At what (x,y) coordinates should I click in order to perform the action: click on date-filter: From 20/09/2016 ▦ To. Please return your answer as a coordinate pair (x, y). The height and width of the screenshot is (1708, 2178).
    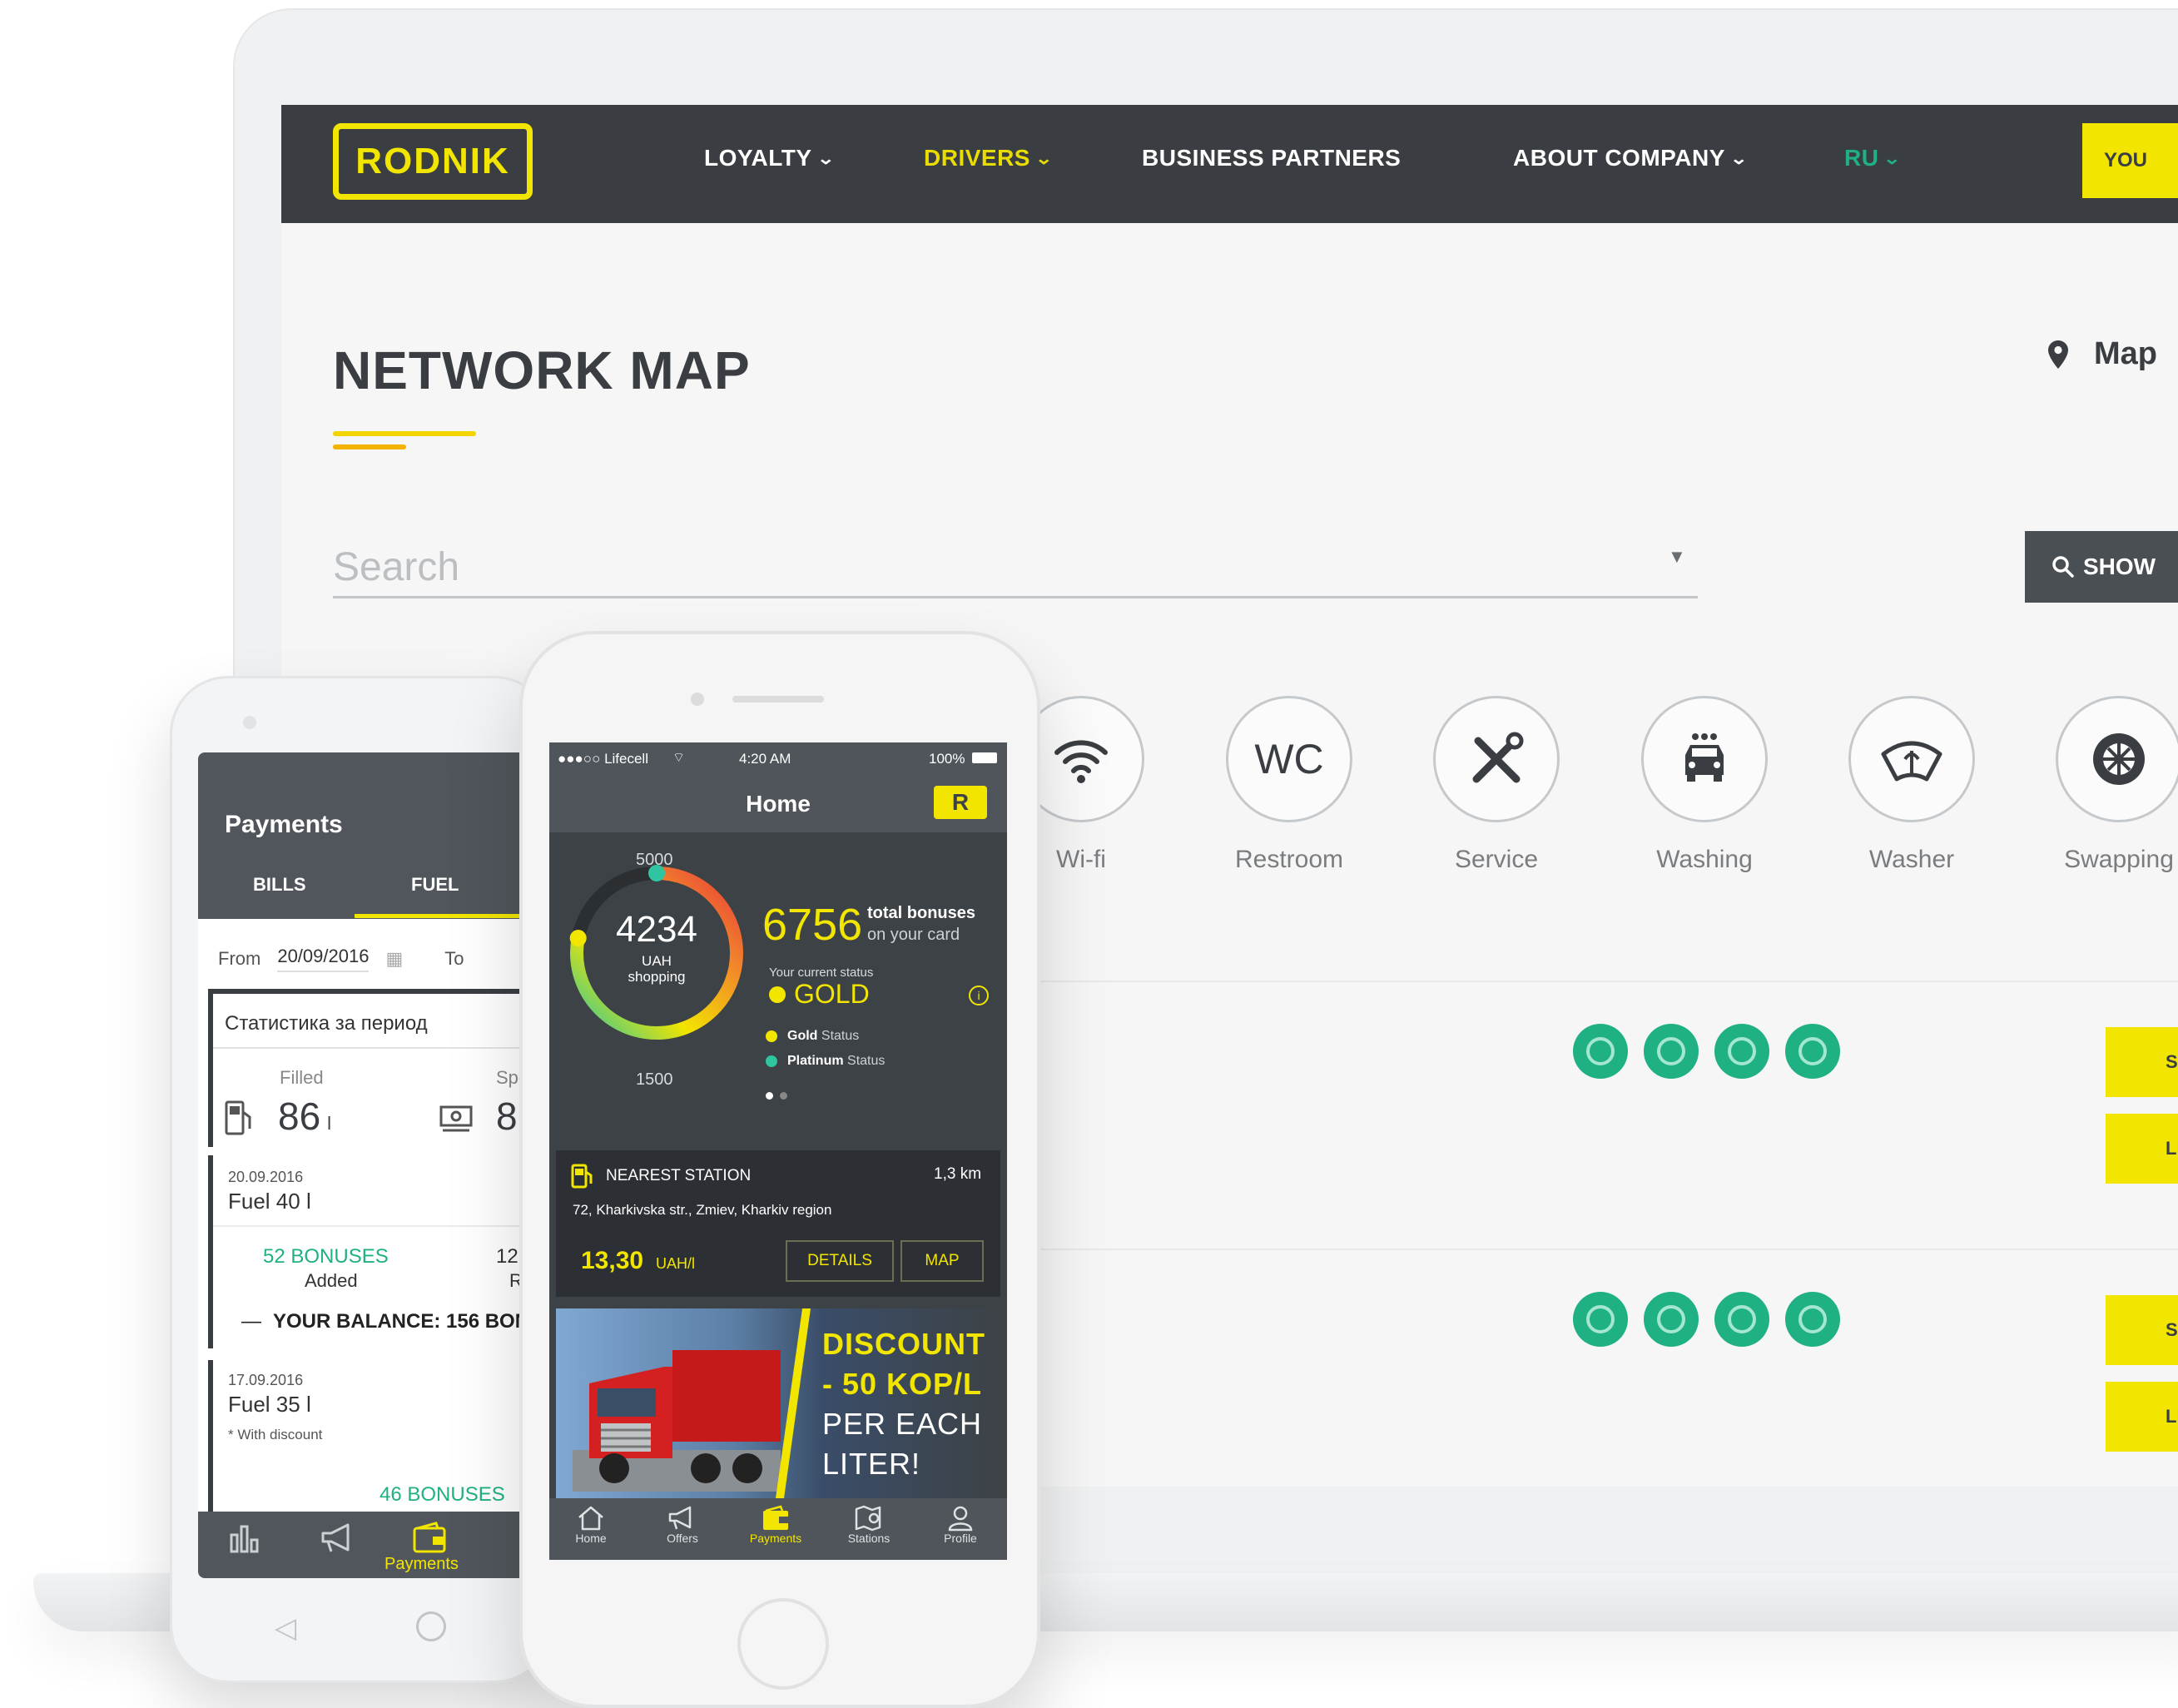
    Looking at the image, I should click on (341, 959).